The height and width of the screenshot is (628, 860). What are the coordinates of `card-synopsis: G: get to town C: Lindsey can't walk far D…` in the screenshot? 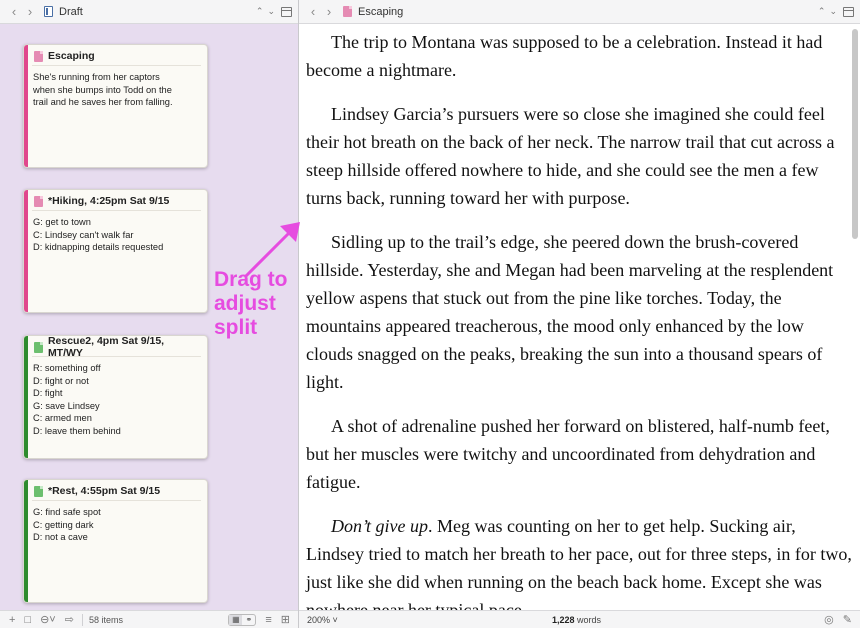 It's located at (116, 235).